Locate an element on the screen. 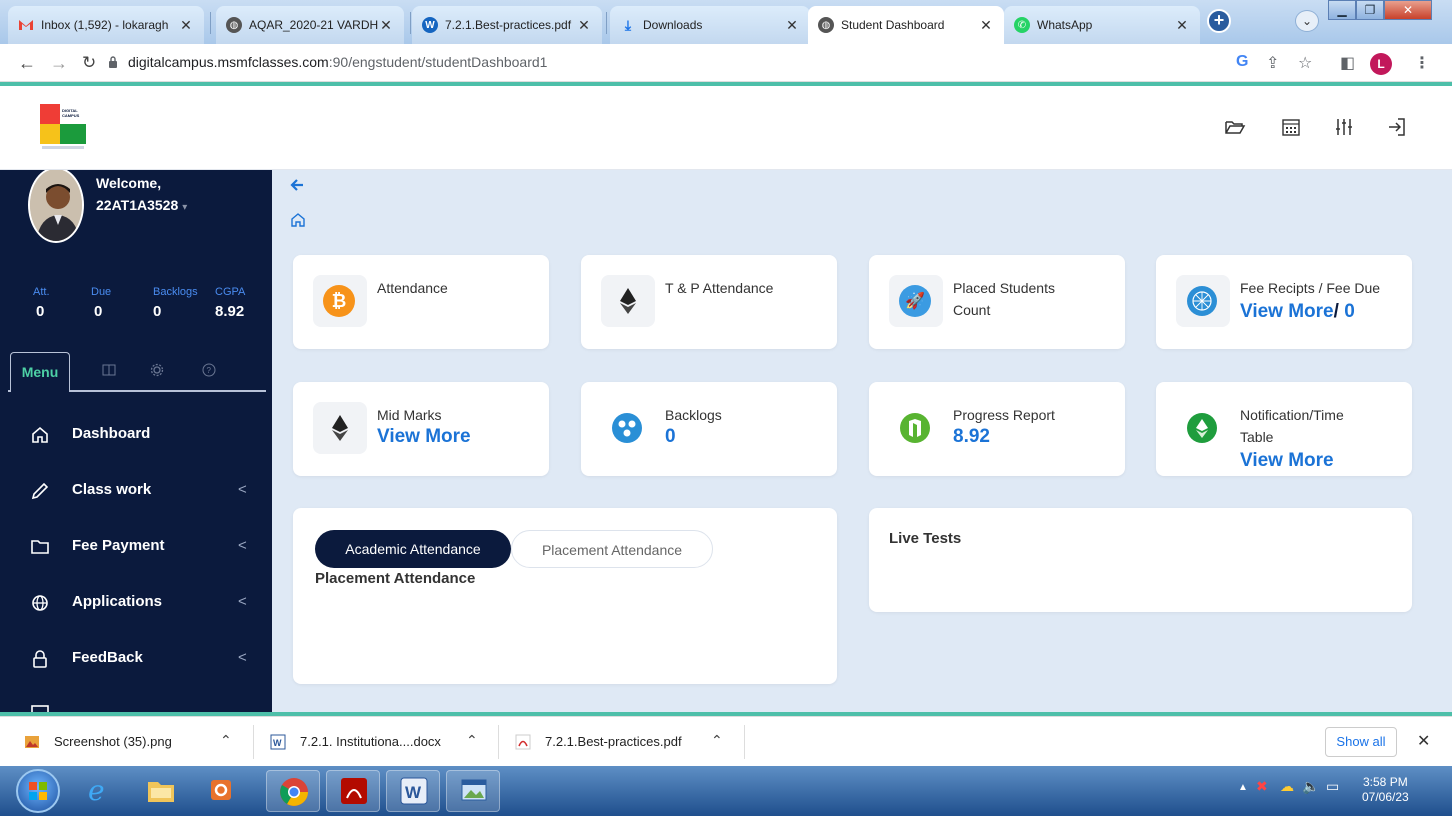  tab-separator is located at coordinates (410, 23).